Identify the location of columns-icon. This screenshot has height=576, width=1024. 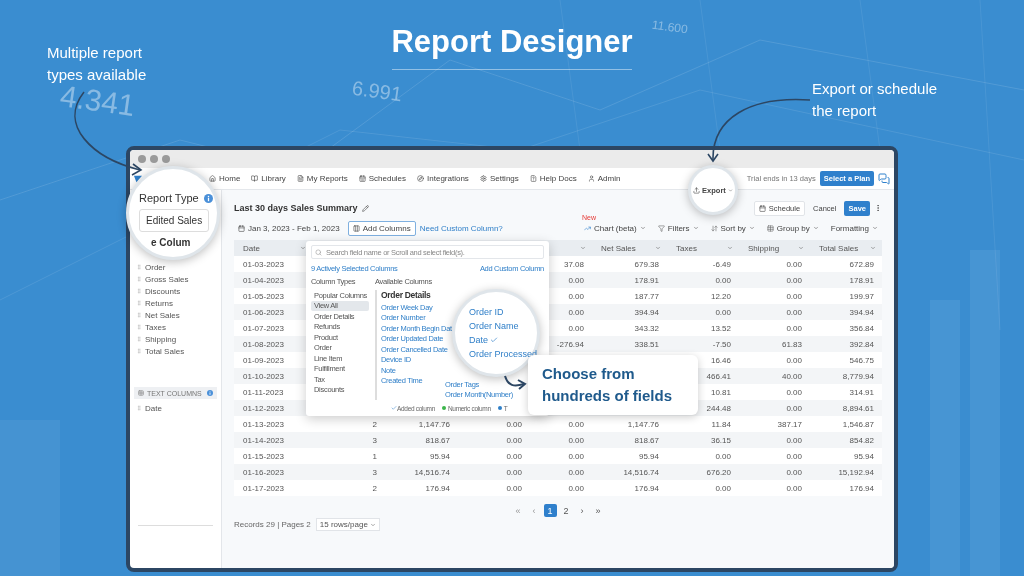
(356, 228).